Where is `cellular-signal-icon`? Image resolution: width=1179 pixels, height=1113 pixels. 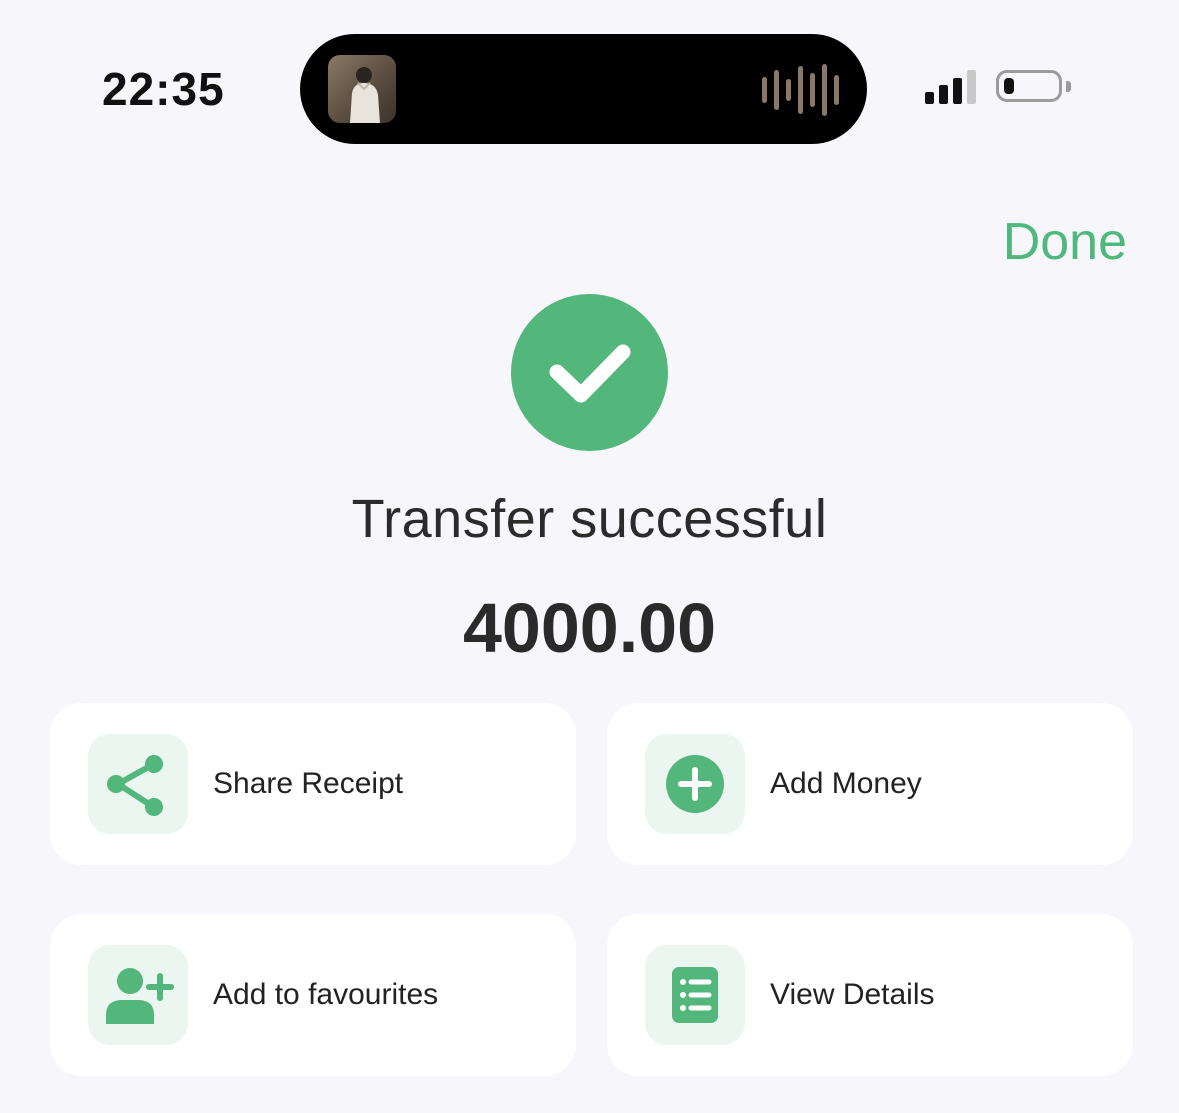 cellular-signal-icon is located at coordinates (950, 87).